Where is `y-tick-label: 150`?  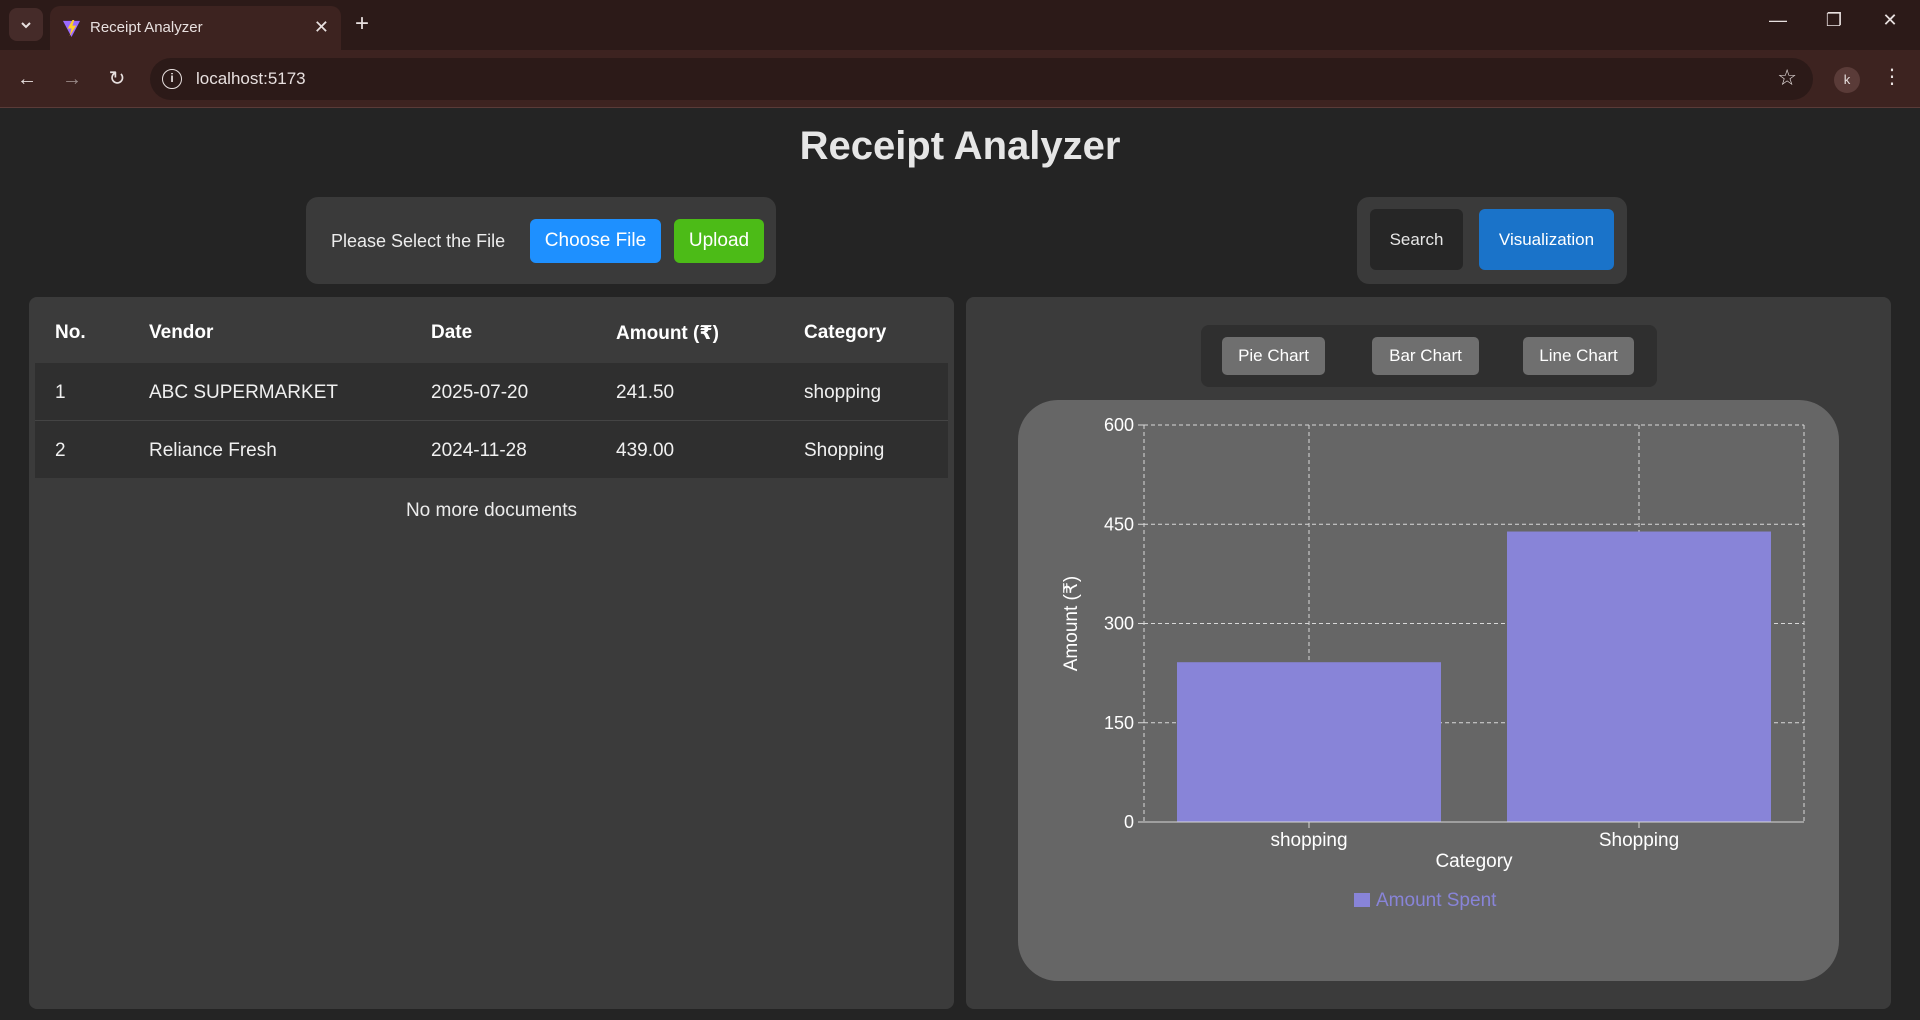 y-tick-label: 150 is located at coordinates (1119, 723).